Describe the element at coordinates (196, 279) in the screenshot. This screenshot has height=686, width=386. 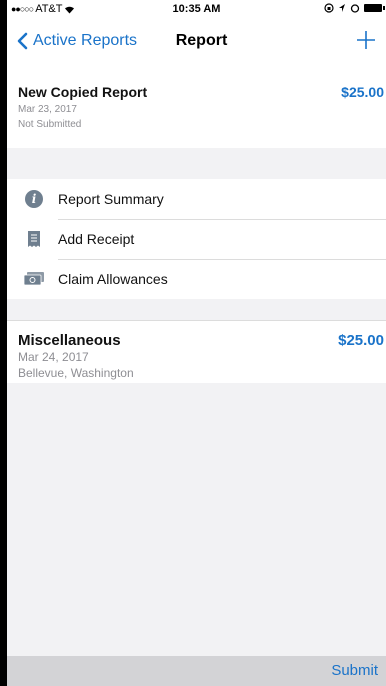
I see `menu-item-claim-allowances: Claim Allowances` at that location.